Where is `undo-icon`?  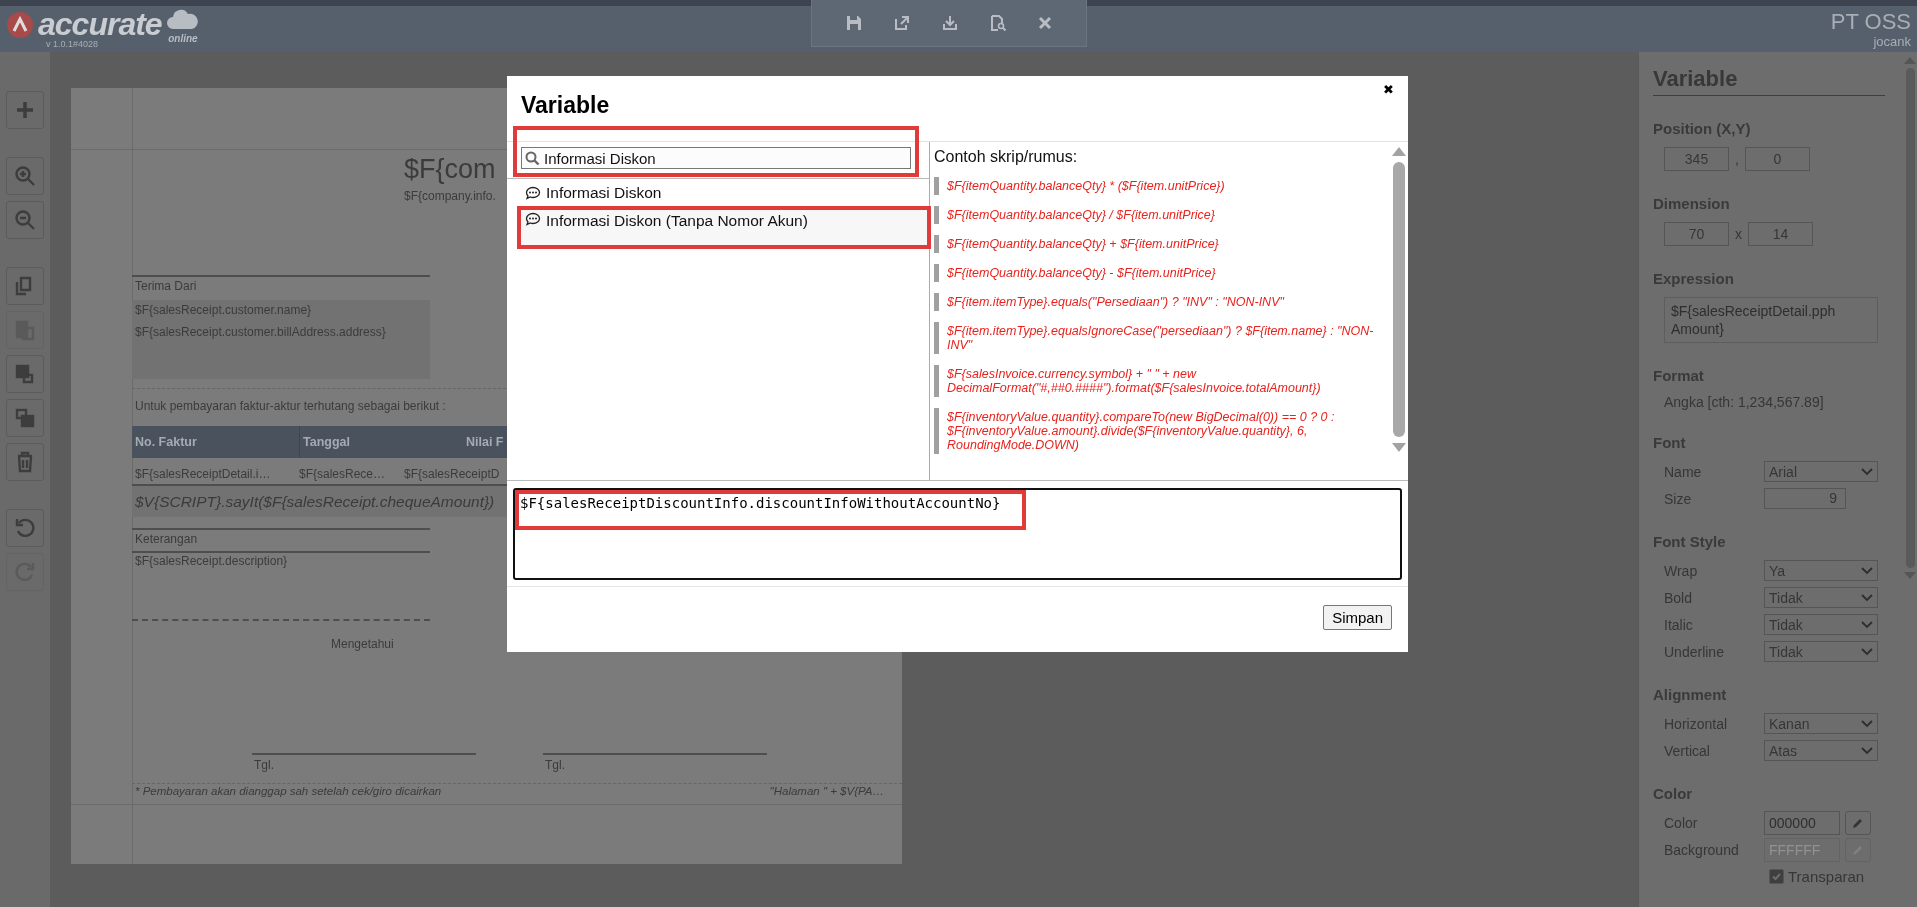
undo-icon is located at coordinates (25, 528).